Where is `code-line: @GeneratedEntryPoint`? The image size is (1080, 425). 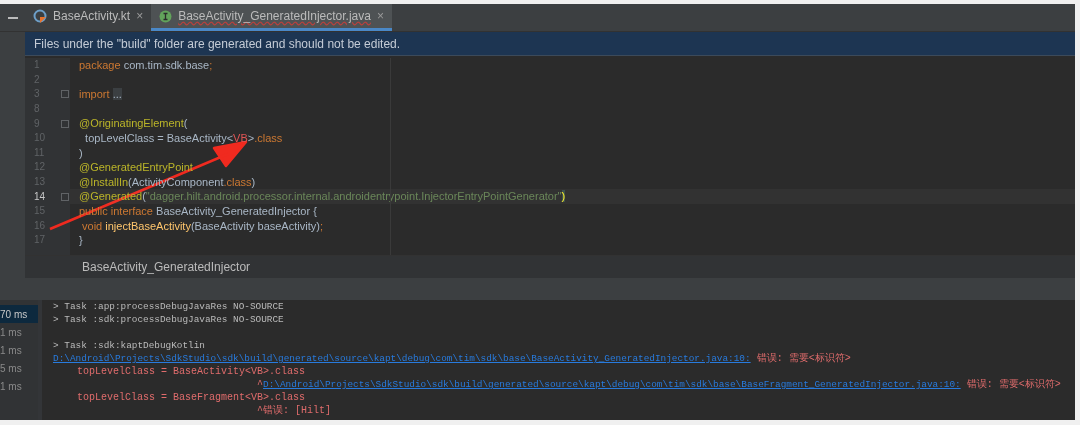
code-line: @GeneratedEntryPoint is located at coordinates (136, 168).